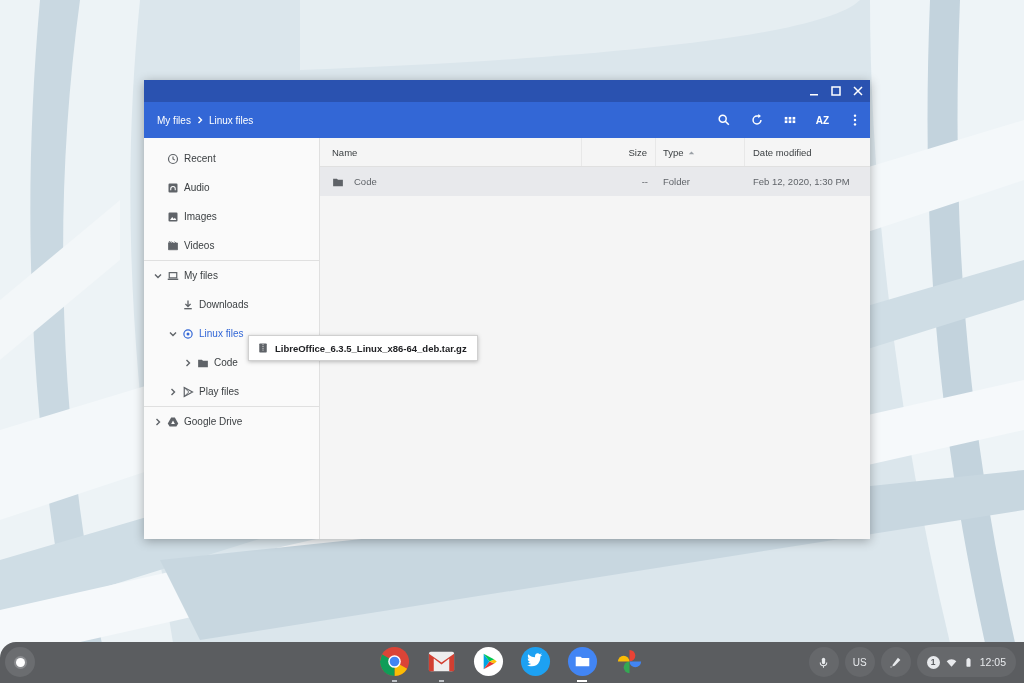 Image resolution: width=1024 pixels, height=683 pixels. Describe the element at coordinates (535, 661) in the screenshot. I see `bird-icon` at that location.